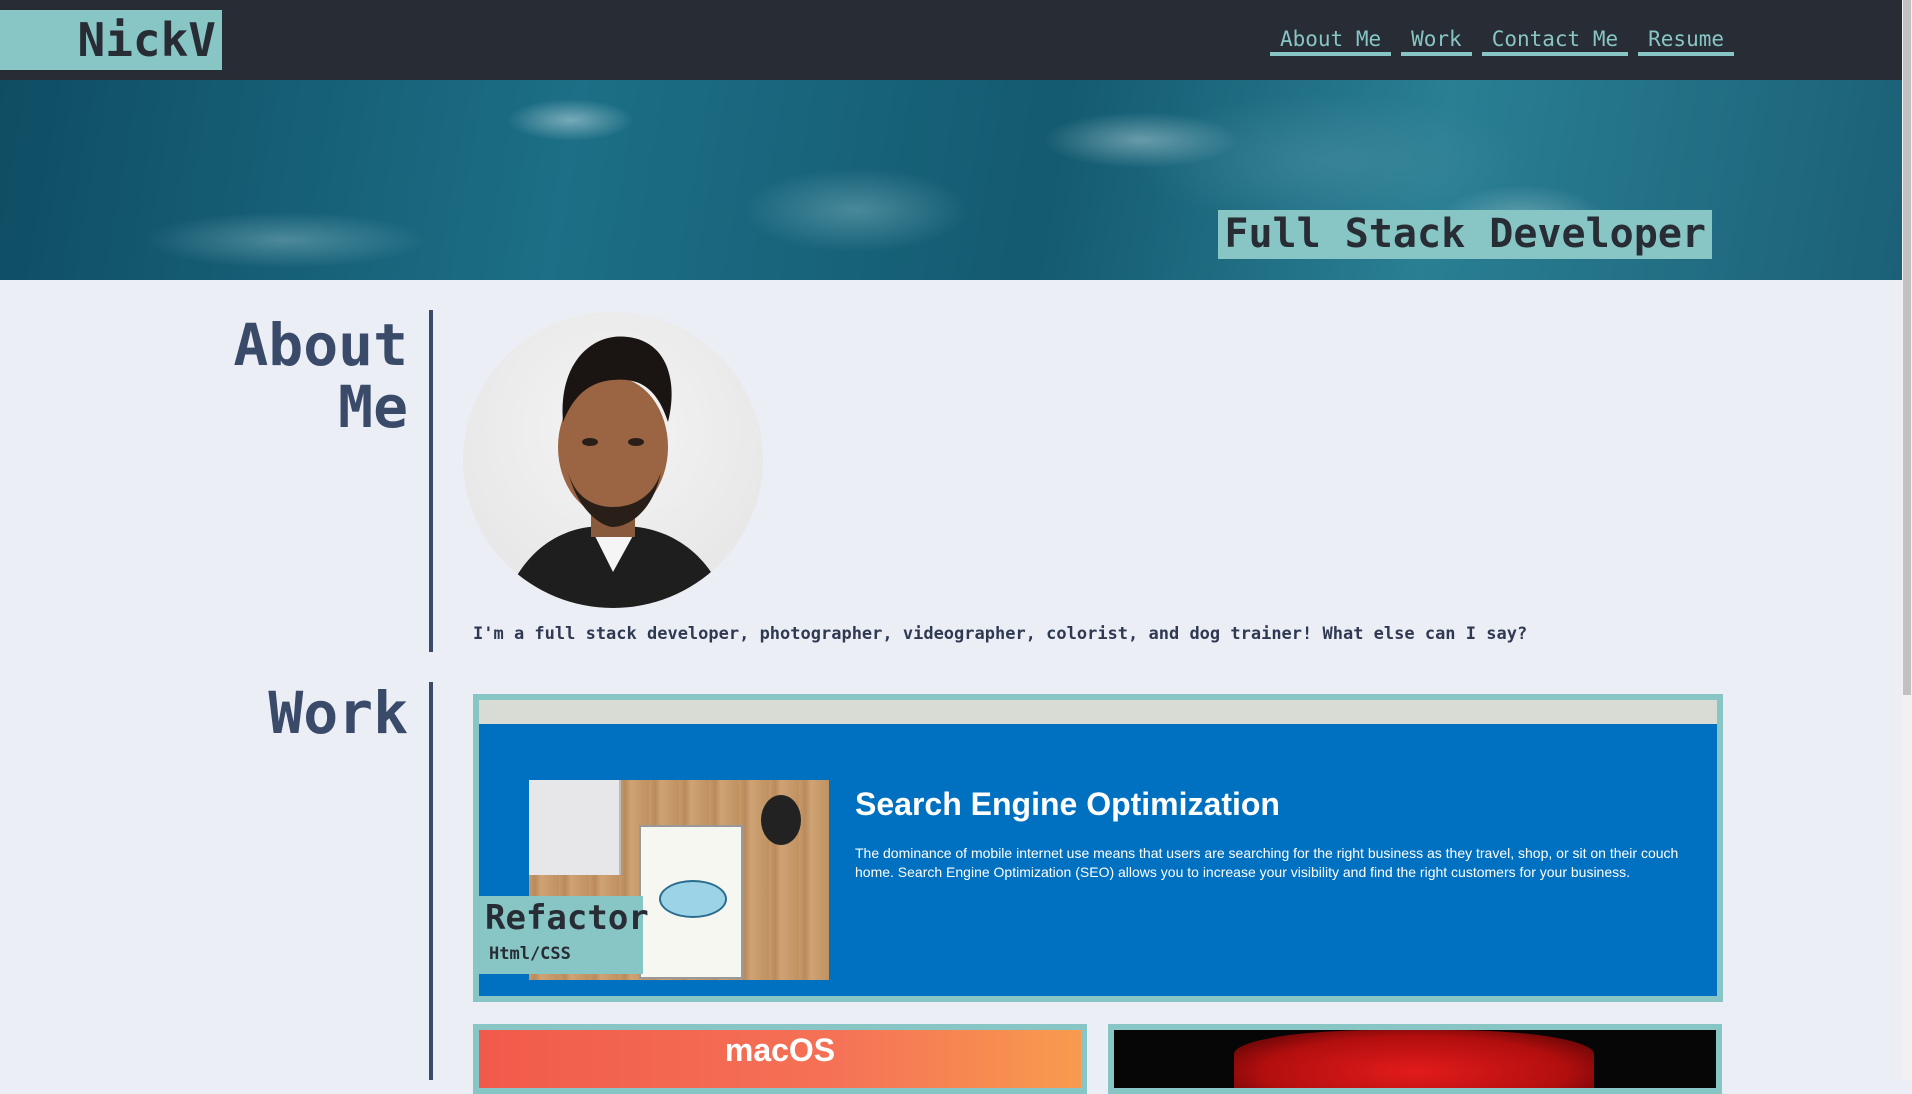 The height and width of the screenshot is (1094, 1912). Describe the element at coordinates (693, 899) in the screenshot. I see `seo-cloud-illustration` at that location.